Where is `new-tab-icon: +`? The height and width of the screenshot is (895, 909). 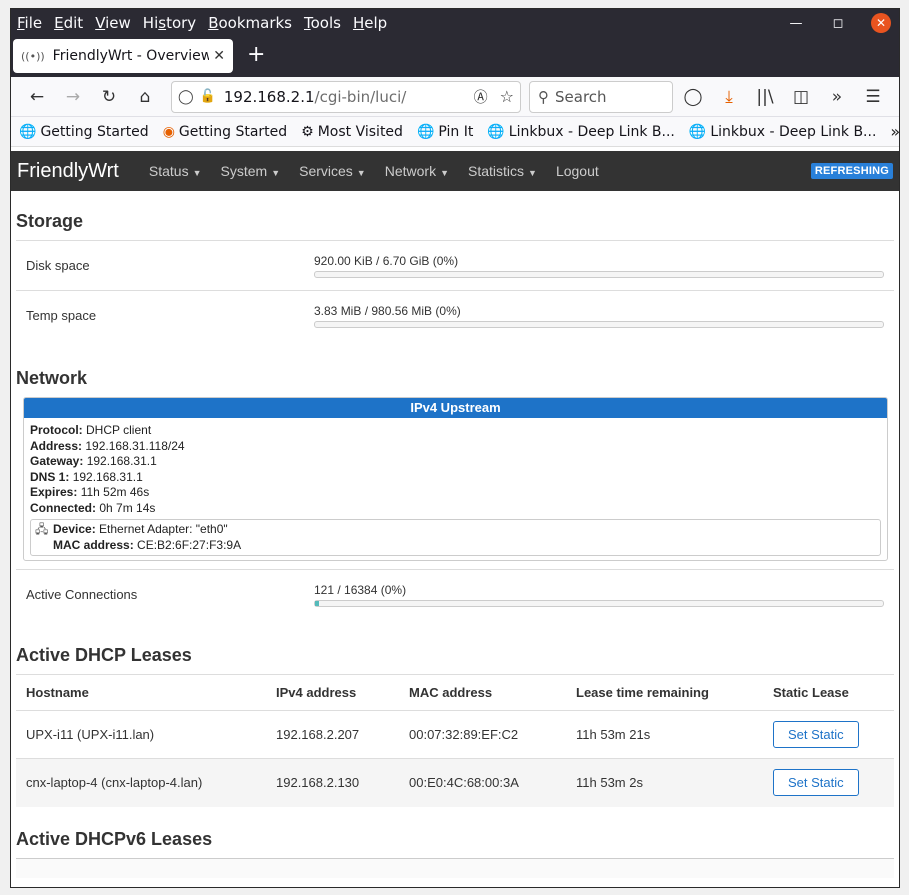
new-tab-icon: + is located at coordinates (256, 54).